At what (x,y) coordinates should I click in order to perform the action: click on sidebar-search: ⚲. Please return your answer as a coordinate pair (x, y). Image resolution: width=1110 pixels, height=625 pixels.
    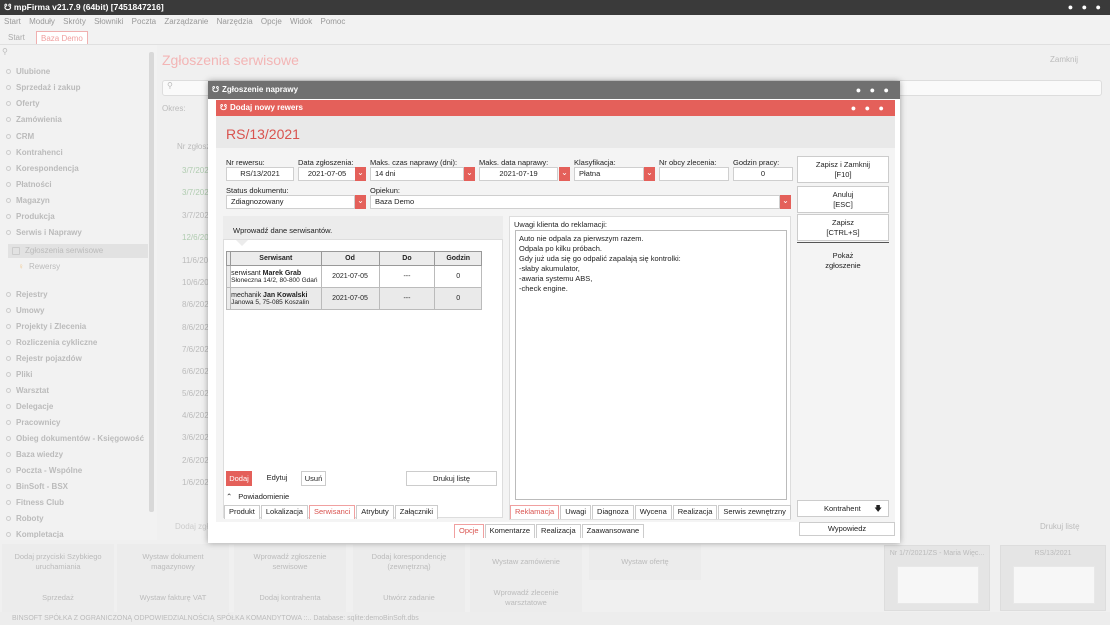
    Looking at the image, I should click on (77, 53).